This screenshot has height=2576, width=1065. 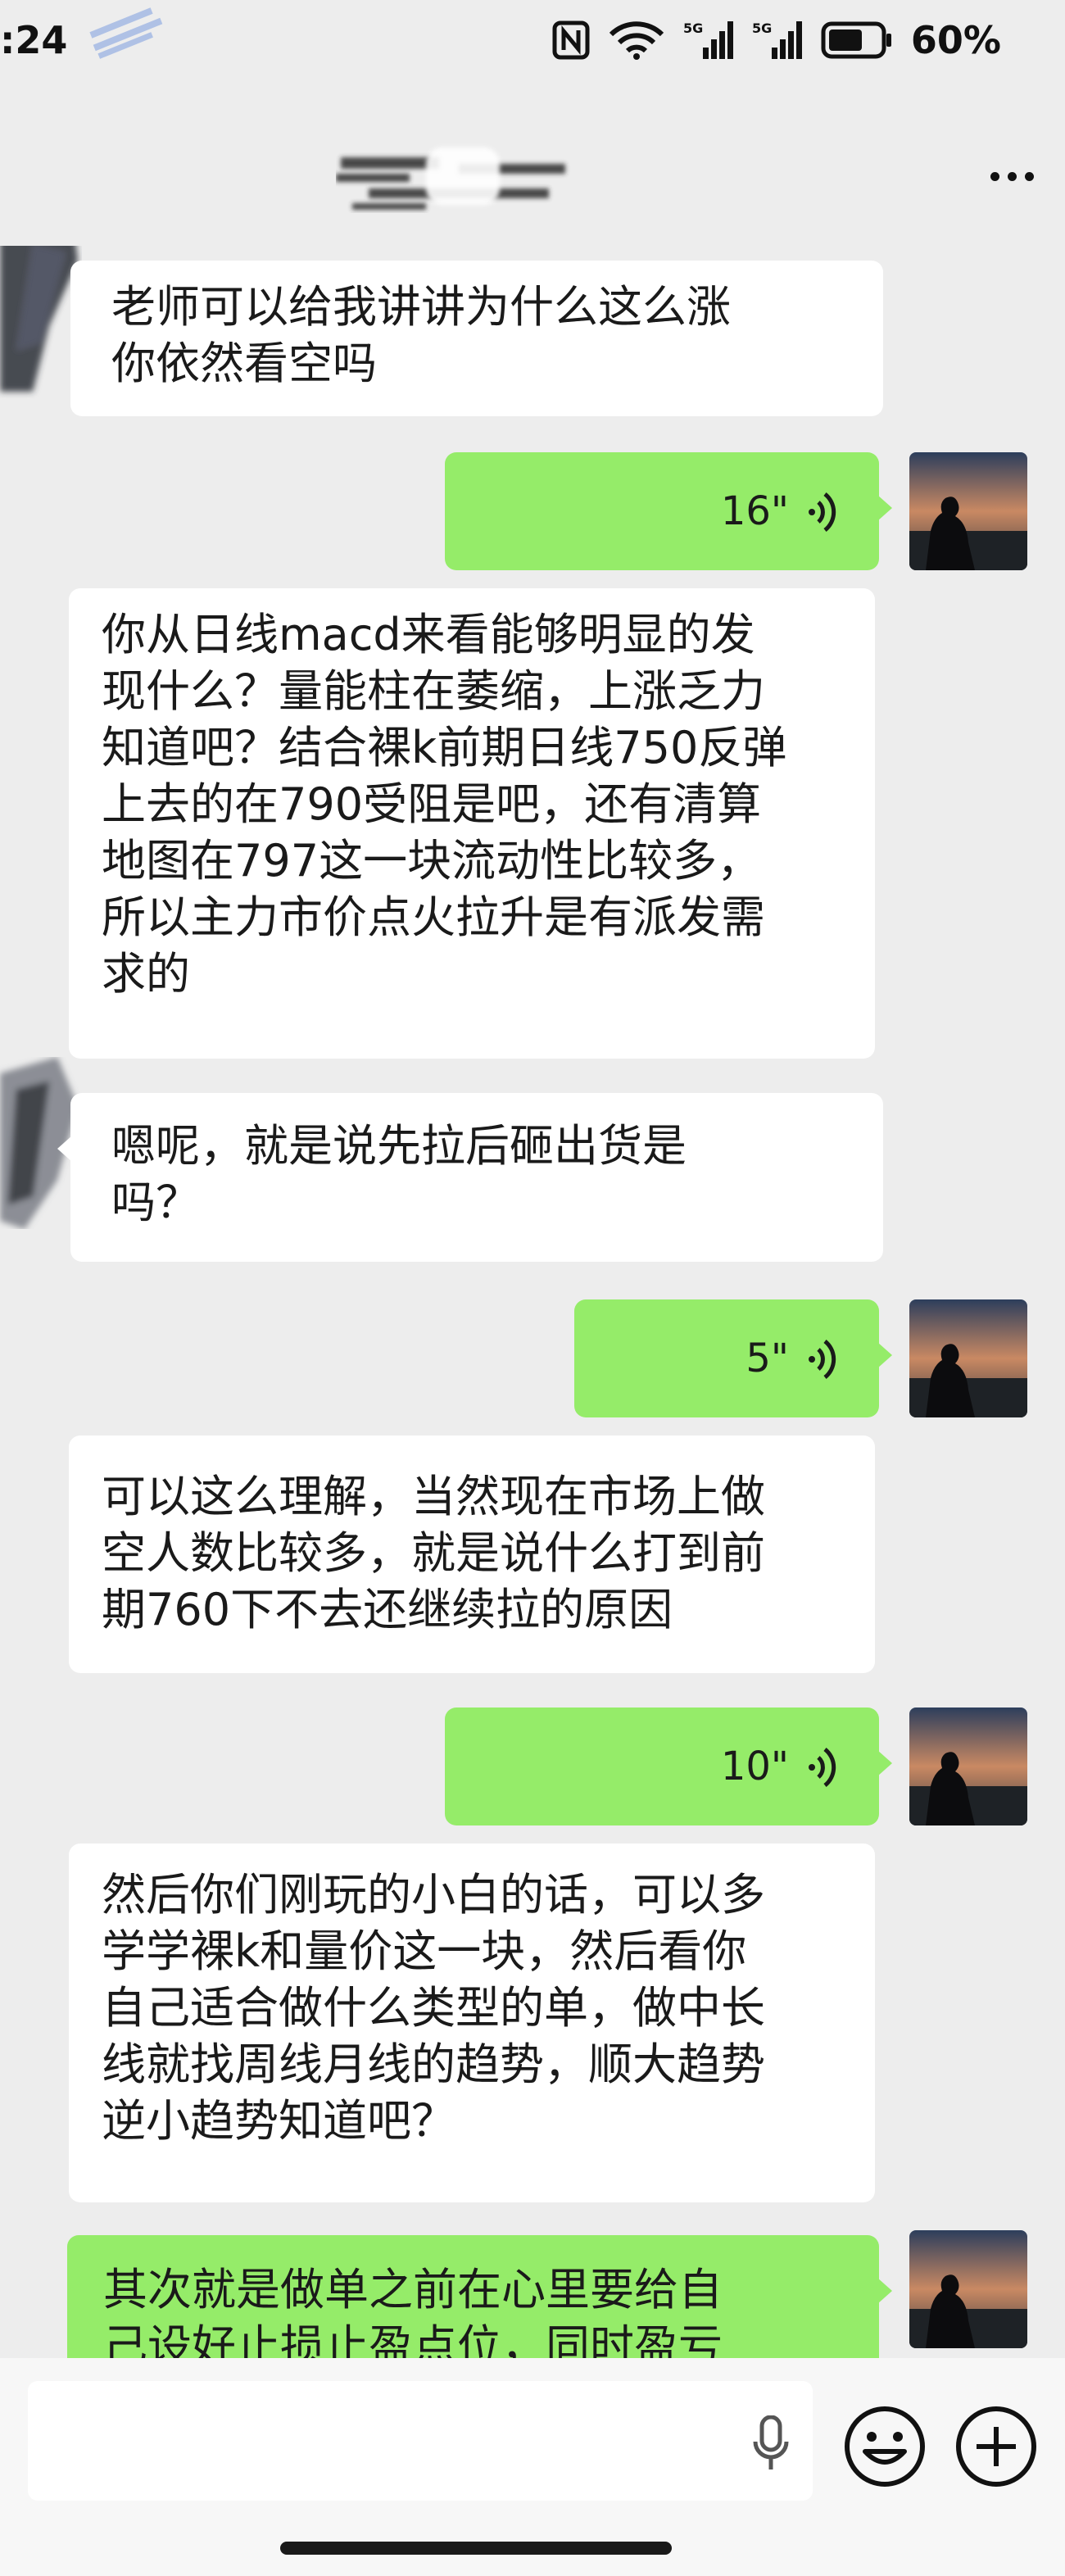 I want to click on blurred-notification-icon, so click(x=126, y=33).